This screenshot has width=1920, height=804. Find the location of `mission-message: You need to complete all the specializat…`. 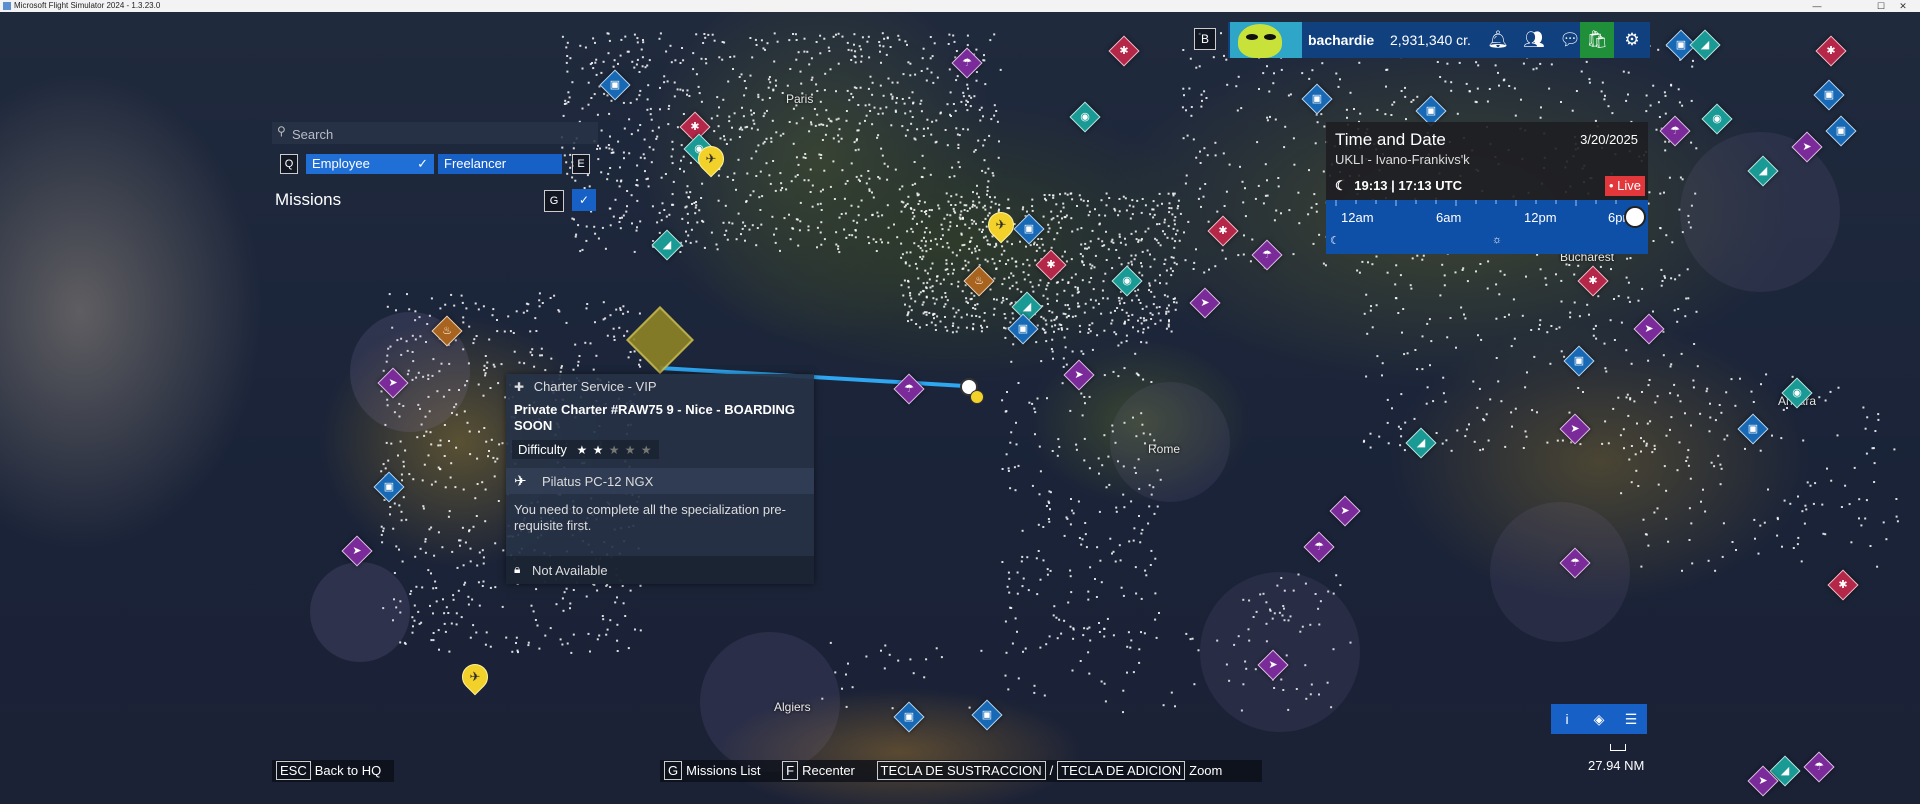

mission-message: You need to complete all the specializat… is located at coordinates (650, 517).